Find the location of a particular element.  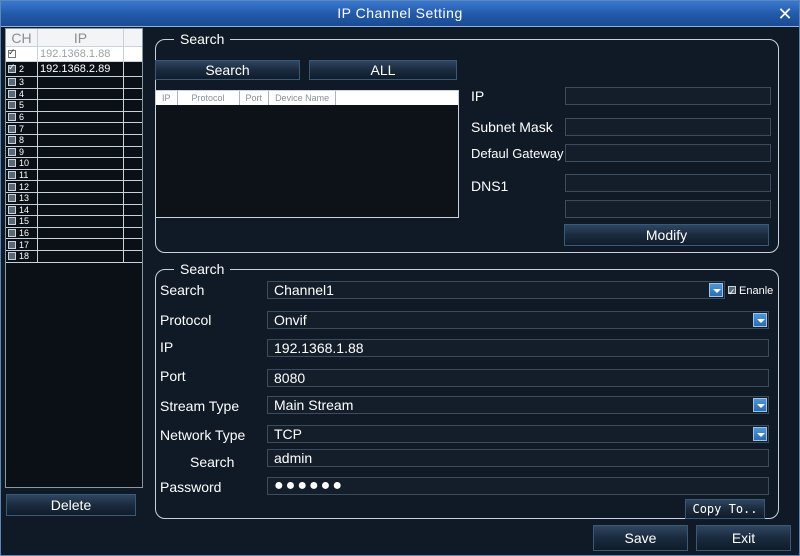

channel-row: 16 is located at coordinates (74, 233).